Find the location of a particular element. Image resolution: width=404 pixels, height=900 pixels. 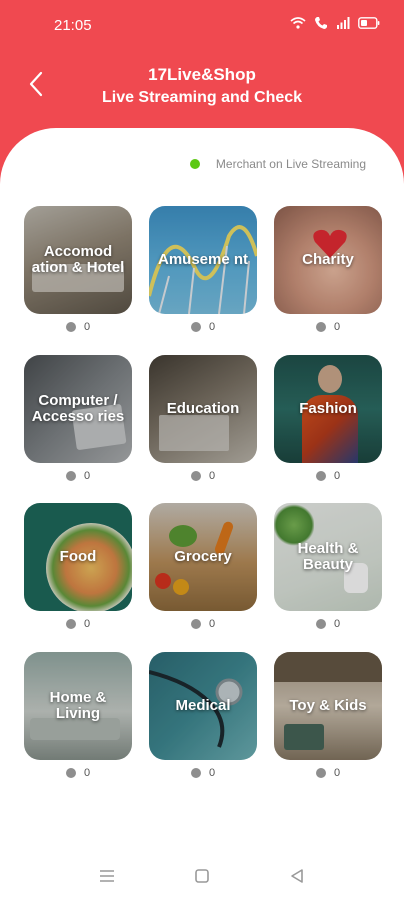

category-label: Accomod ation & Hotel is located at coordinates (78, 259).